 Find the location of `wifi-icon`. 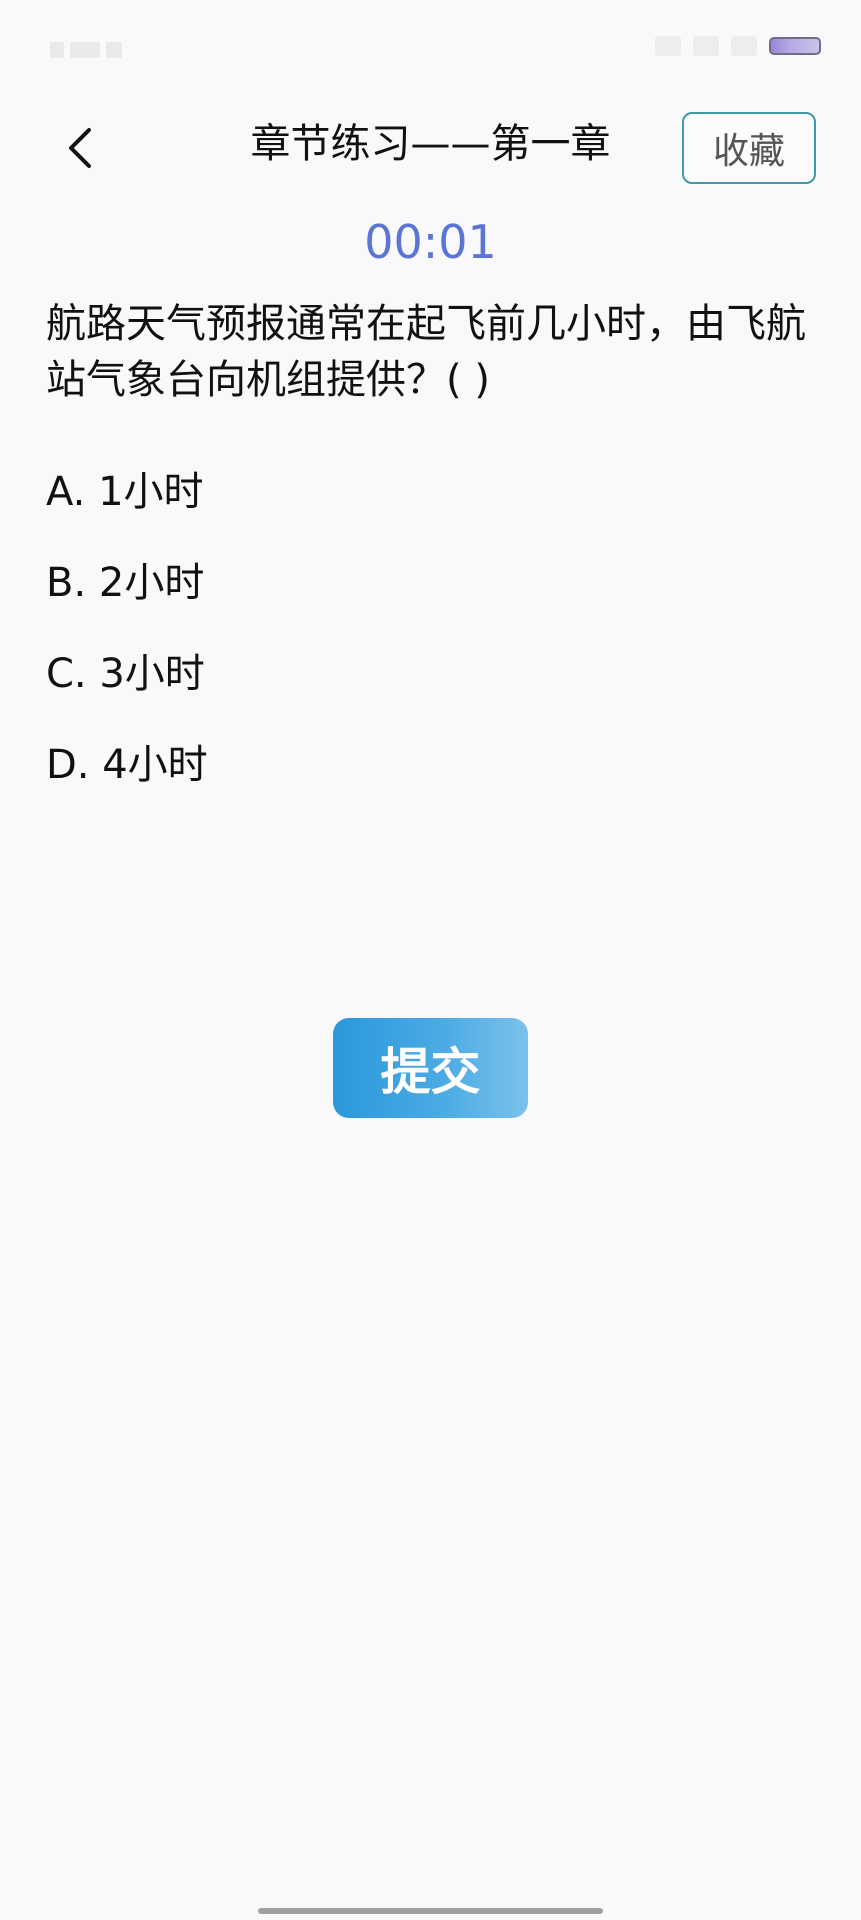

wifi-icon is located at coordinates (668, 46).